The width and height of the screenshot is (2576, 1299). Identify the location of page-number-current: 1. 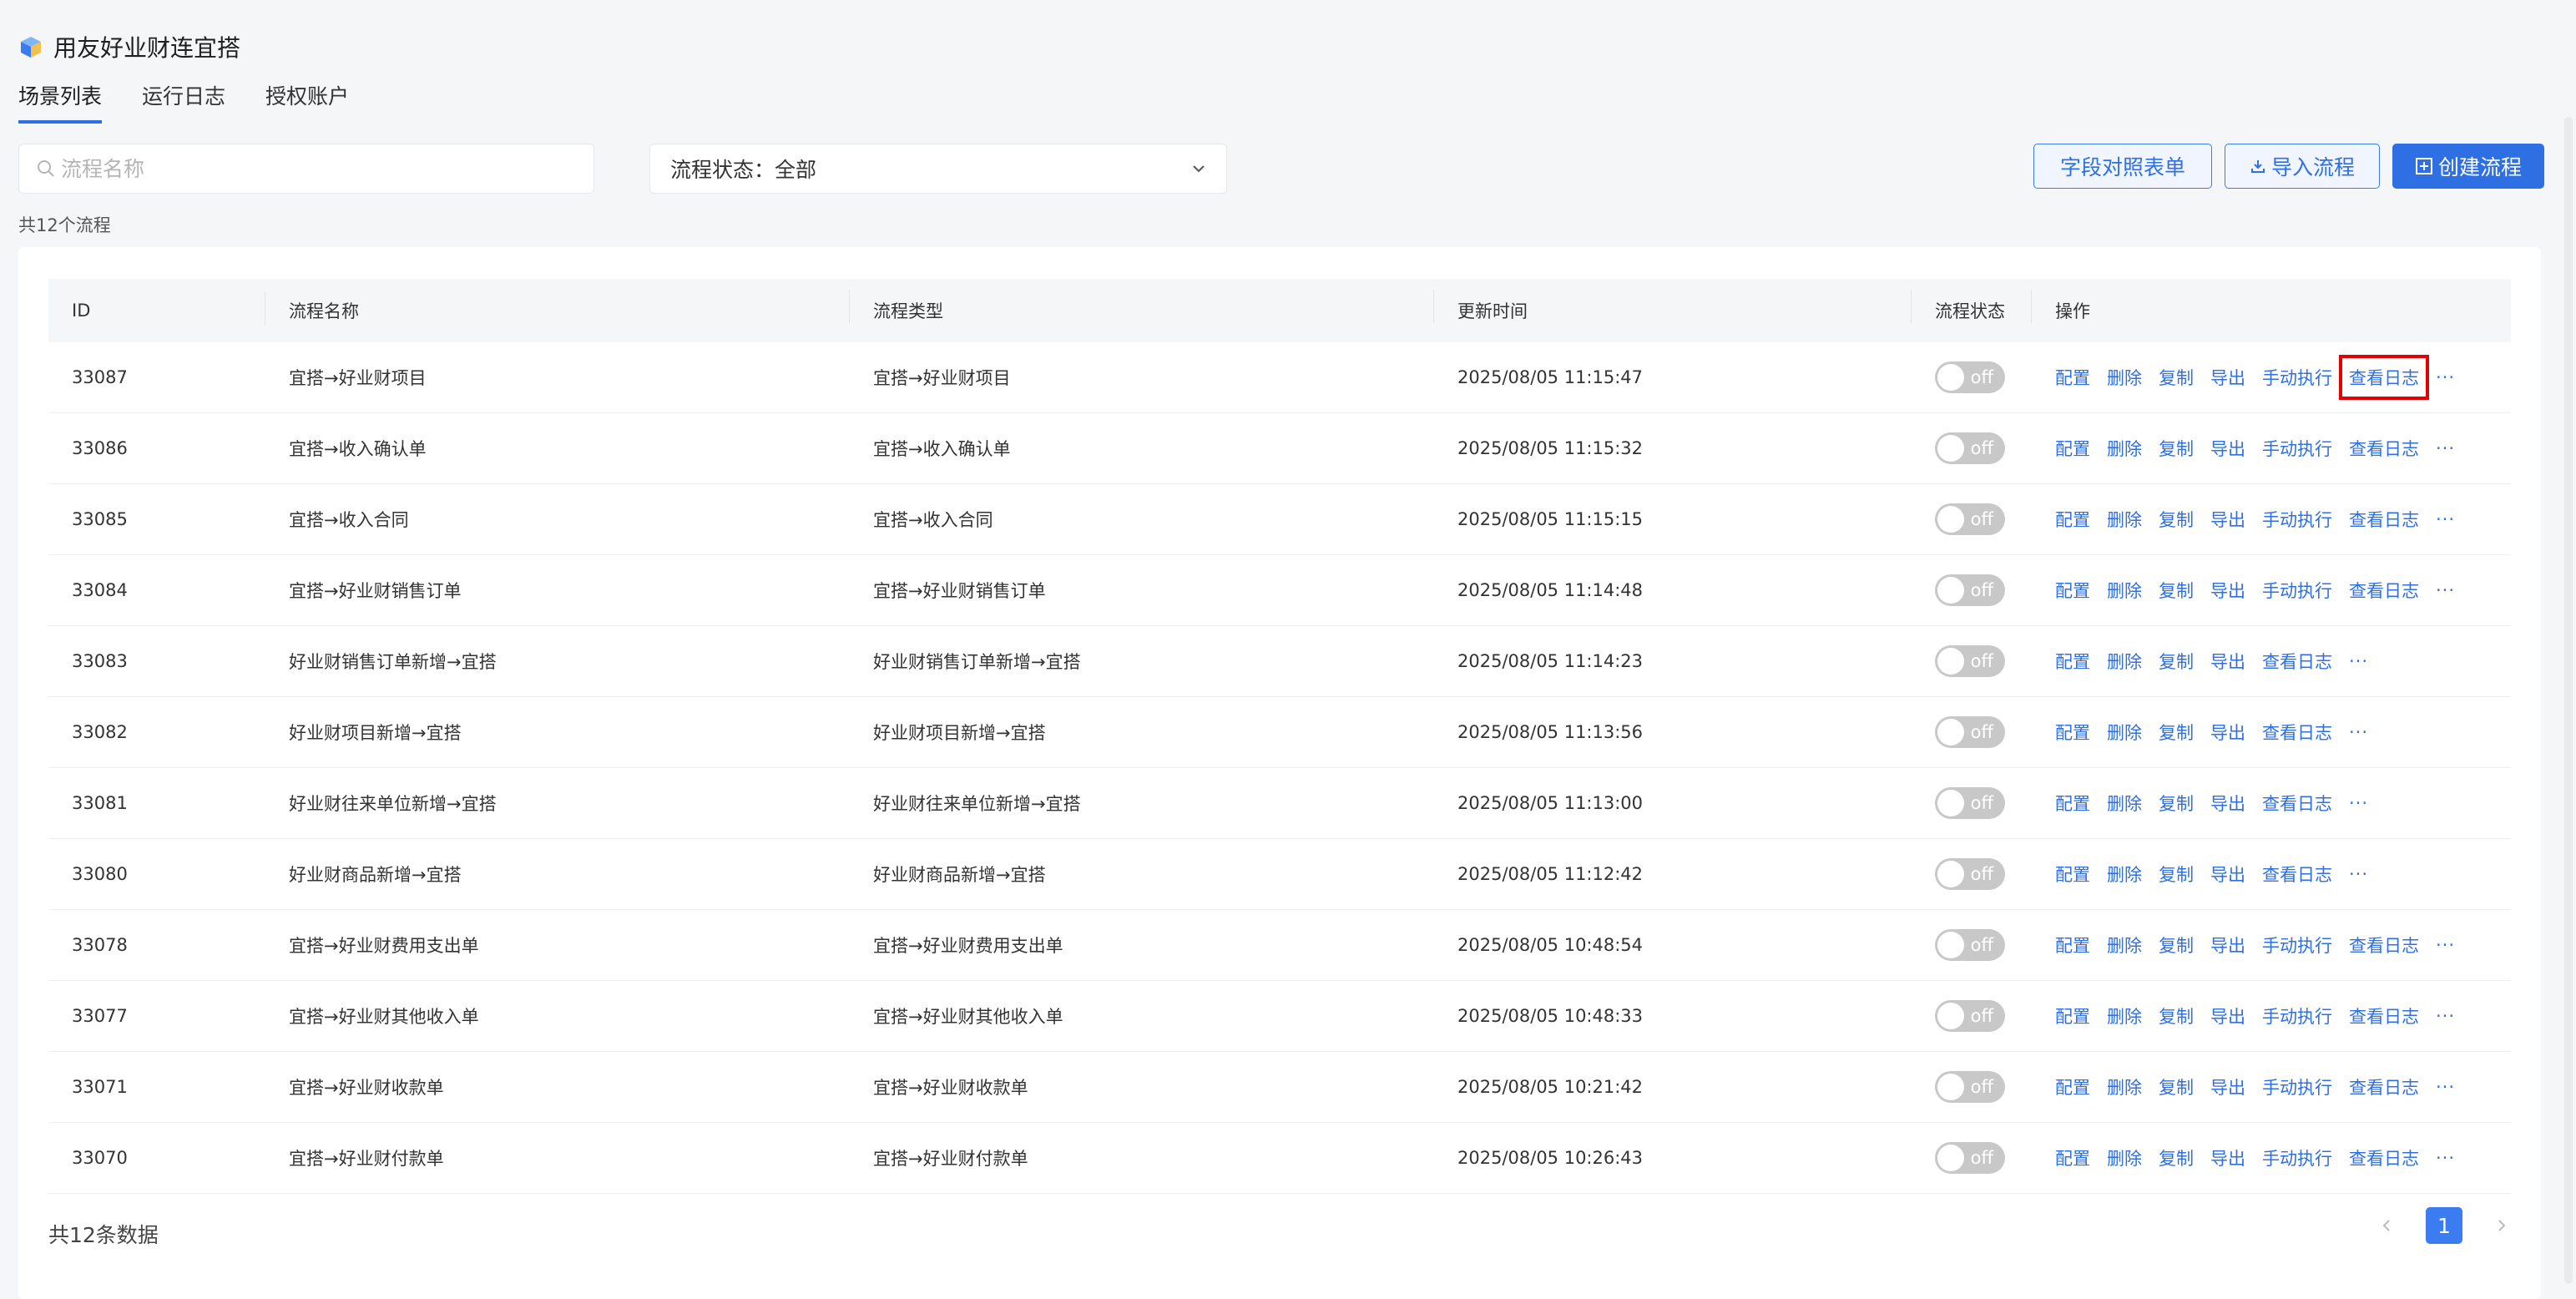
(2444, 1225).